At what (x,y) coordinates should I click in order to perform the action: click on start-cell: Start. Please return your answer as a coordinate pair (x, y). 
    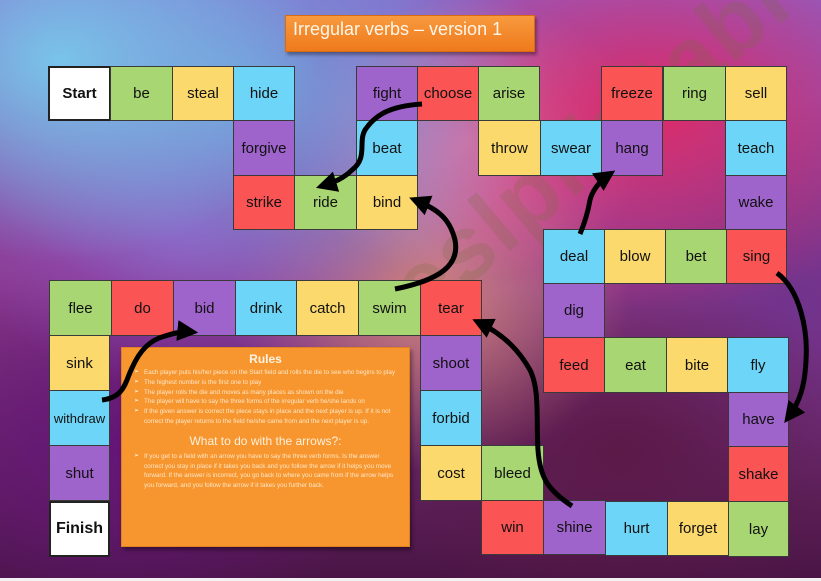
    Looking at the image, I should click on (79, 93).